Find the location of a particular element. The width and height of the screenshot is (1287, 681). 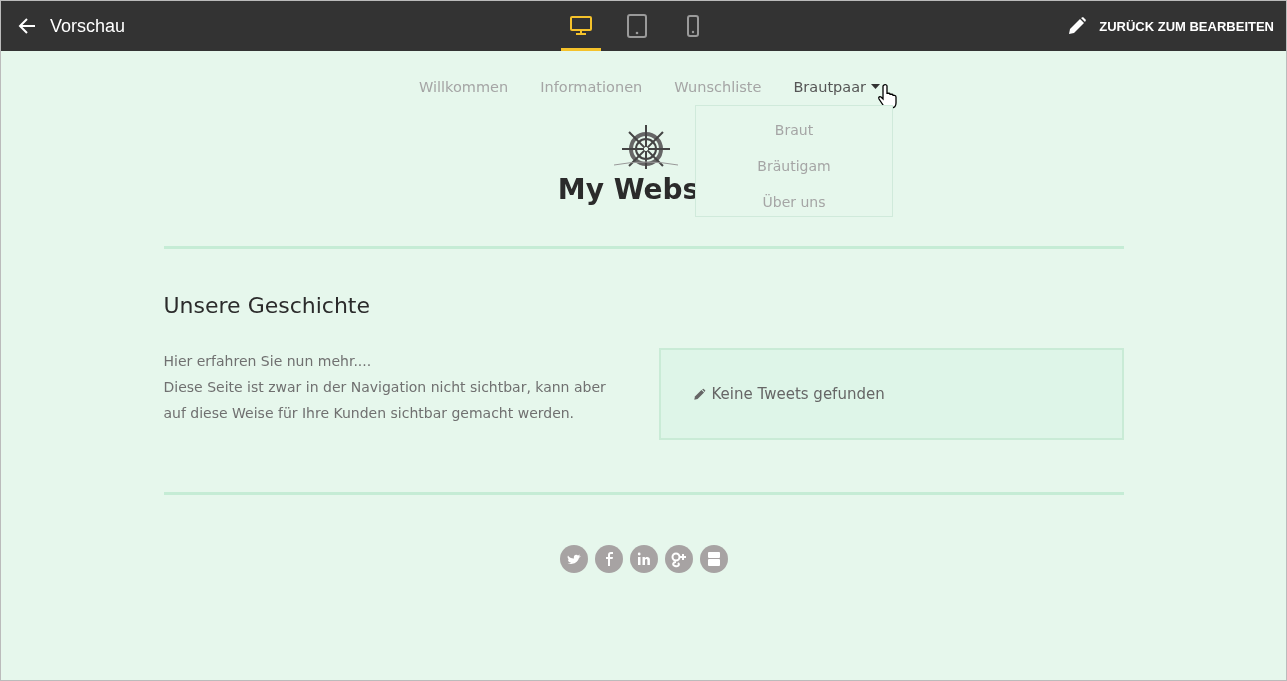

toolbar-title: Vorschau is located at coordinates (88, 26).